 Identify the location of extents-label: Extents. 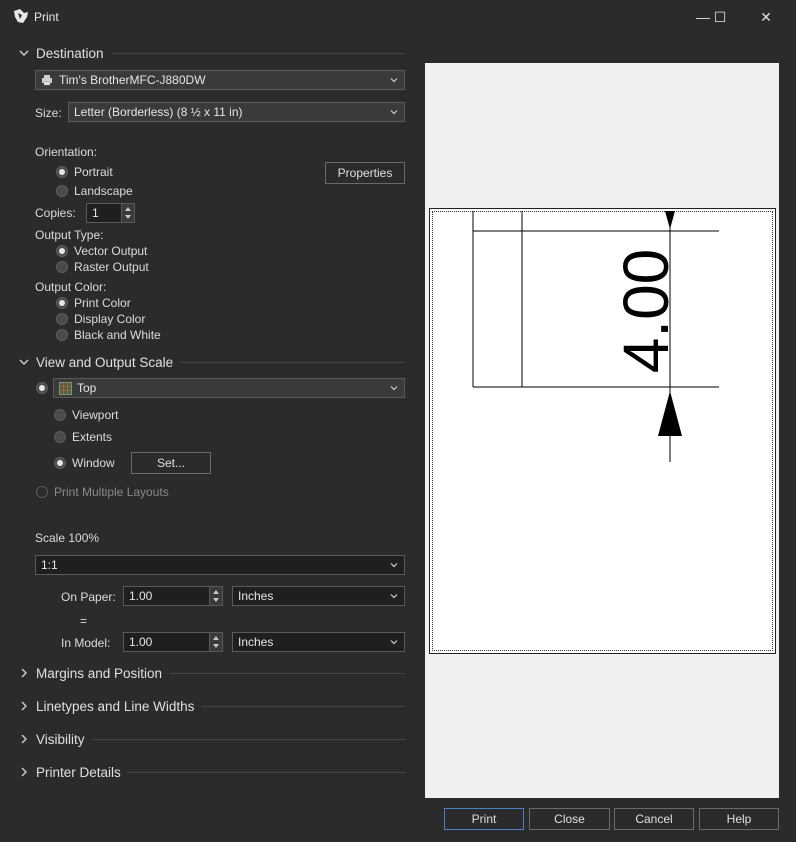
(92, 437).